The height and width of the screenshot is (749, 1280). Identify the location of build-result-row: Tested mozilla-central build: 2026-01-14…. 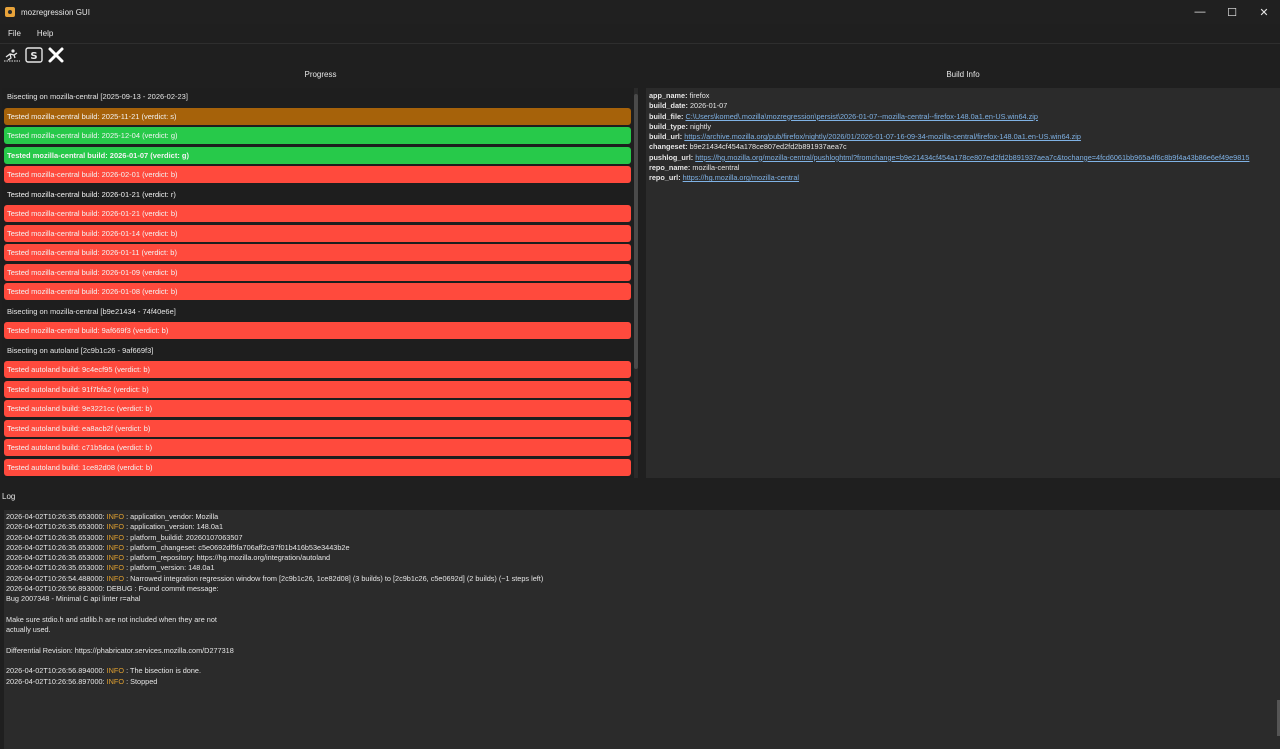
(317, 233).